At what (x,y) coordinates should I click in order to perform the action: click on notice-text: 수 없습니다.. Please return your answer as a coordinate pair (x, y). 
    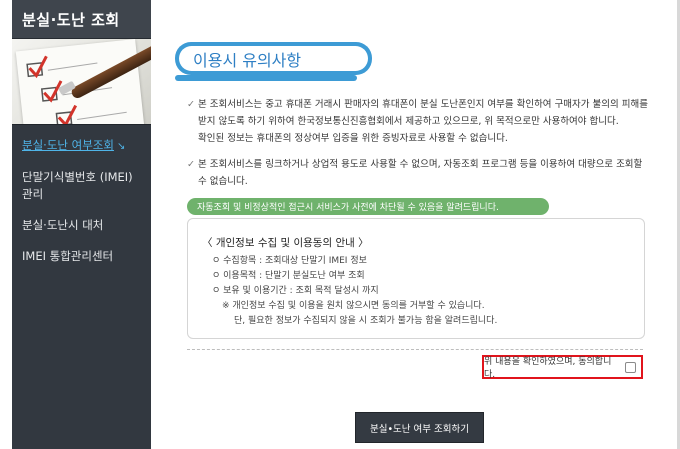
    Looking at the image, I should click on (223, 181).